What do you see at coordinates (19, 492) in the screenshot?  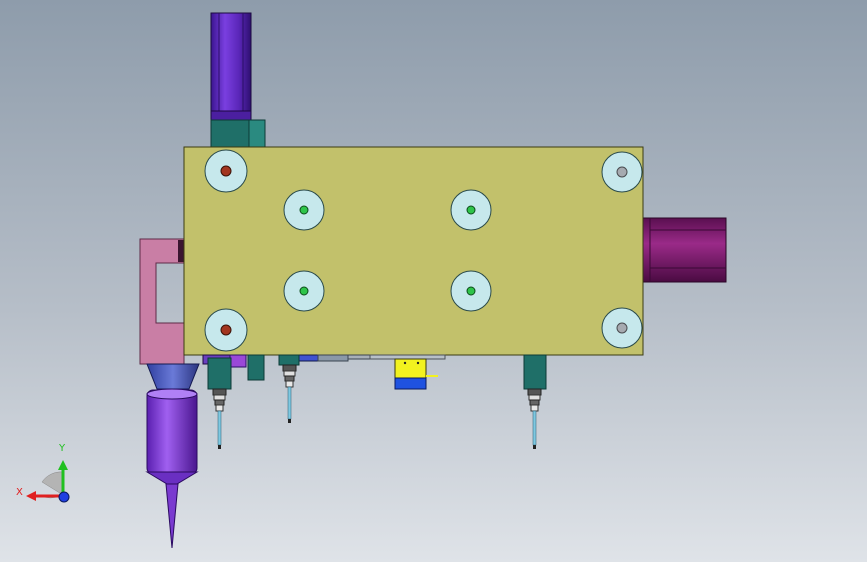 I see `triad-x-label: X` at bounding box center [19, 492].